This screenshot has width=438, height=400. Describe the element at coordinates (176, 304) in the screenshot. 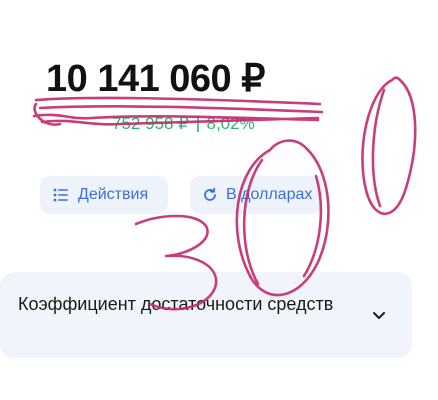

I see `sufficiency-coefficient-title: Коэффициент достаточности средств` at that location.